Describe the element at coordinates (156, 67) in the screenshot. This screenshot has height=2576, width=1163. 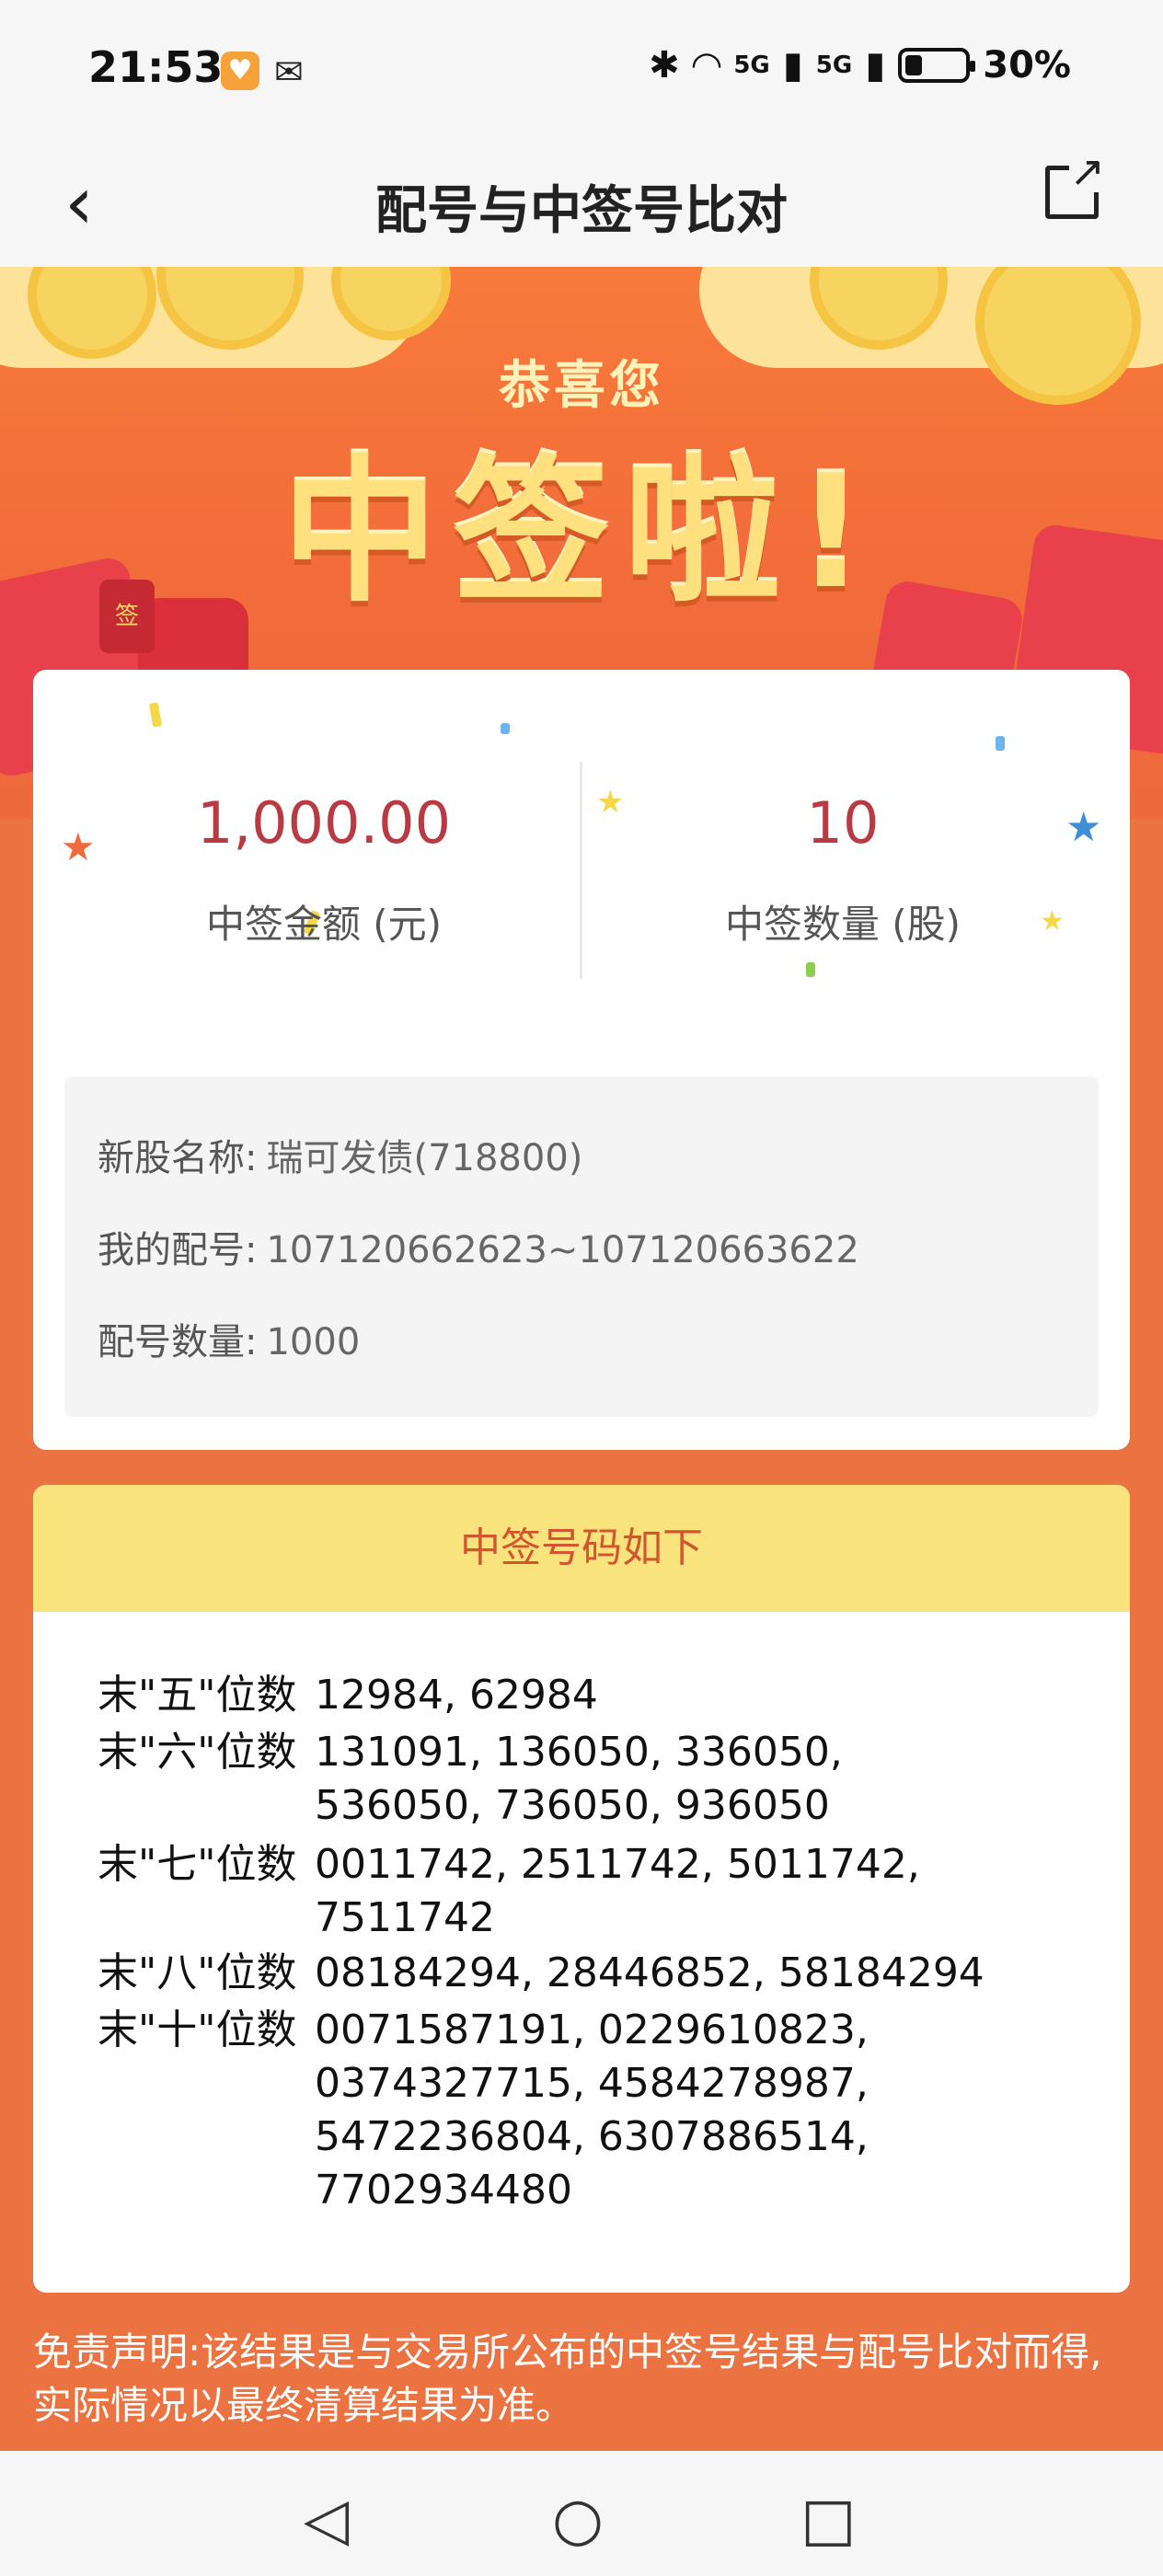
I see `status-time: 21:53` at that location.